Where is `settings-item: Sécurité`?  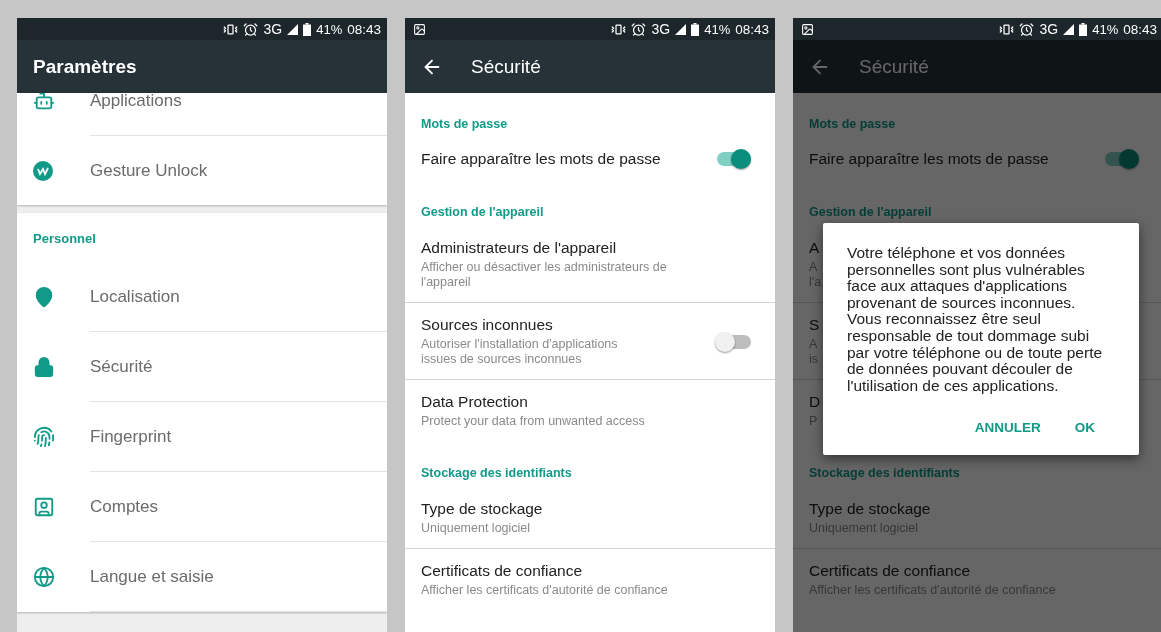 settings-item: Sécurité is located at coordinates (202, 366).